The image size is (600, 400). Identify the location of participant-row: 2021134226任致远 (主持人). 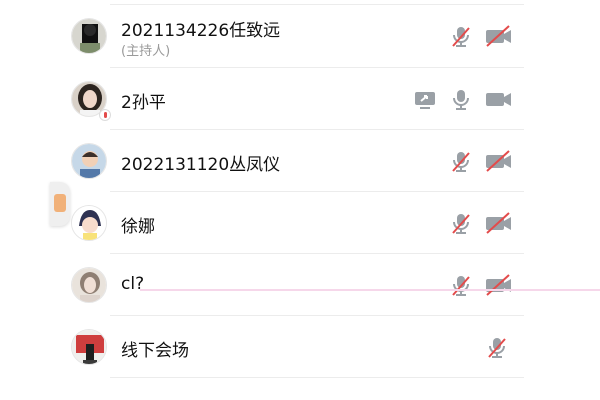
(290, 36).